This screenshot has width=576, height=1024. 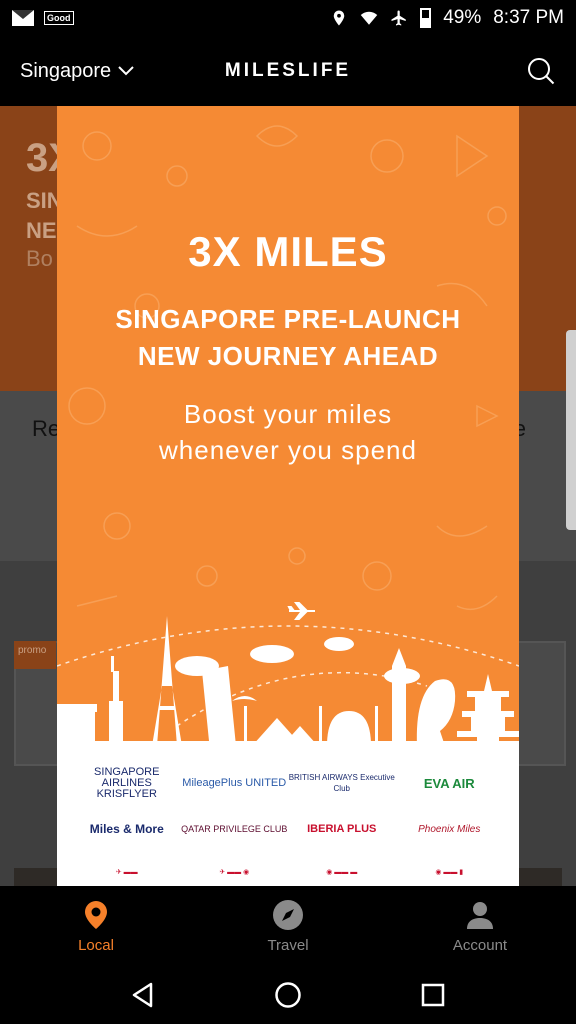 What do you see at coordinates (126, 828) in the screenshot?
I see `partner-logo: Miles & More` at bounding box center [126, 828].